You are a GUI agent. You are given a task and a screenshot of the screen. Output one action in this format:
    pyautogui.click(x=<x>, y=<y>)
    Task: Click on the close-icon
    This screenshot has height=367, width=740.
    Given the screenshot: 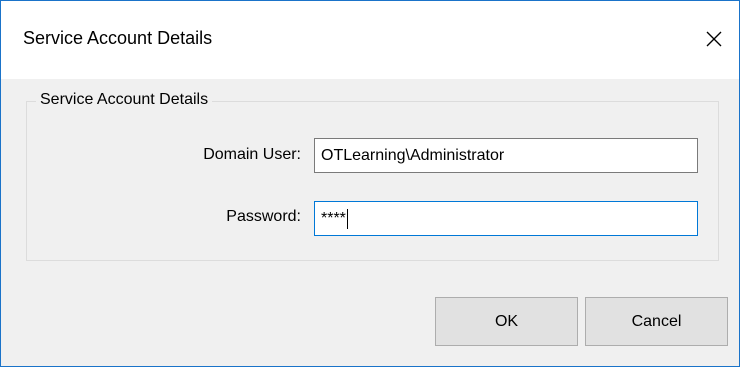 What is the action you would take?
    pyautogui.click(x=714, y=39)
    